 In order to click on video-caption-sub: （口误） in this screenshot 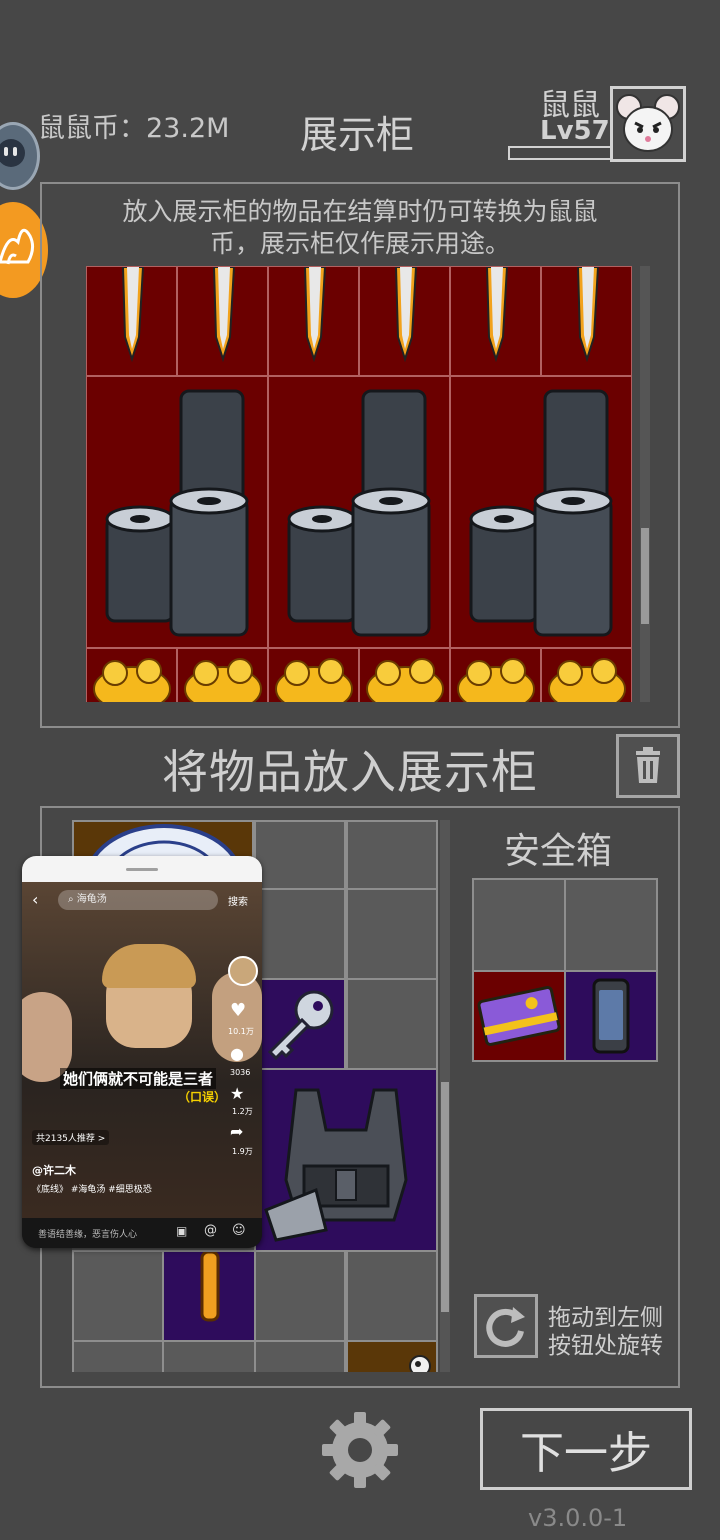, I will do `click(202, 1097)`.